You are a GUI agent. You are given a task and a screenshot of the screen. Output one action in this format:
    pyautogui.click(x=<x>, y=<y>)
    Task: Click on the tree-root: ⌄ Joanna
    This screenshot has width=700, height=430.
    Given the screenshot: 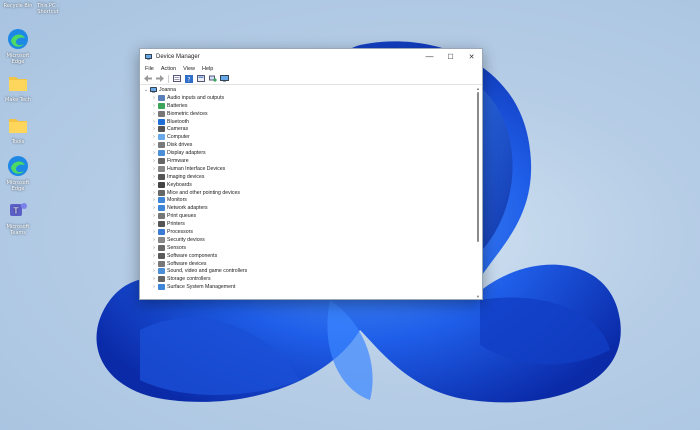 What is the action you would take?
    pyautogui.click(x=307, y=90)
    